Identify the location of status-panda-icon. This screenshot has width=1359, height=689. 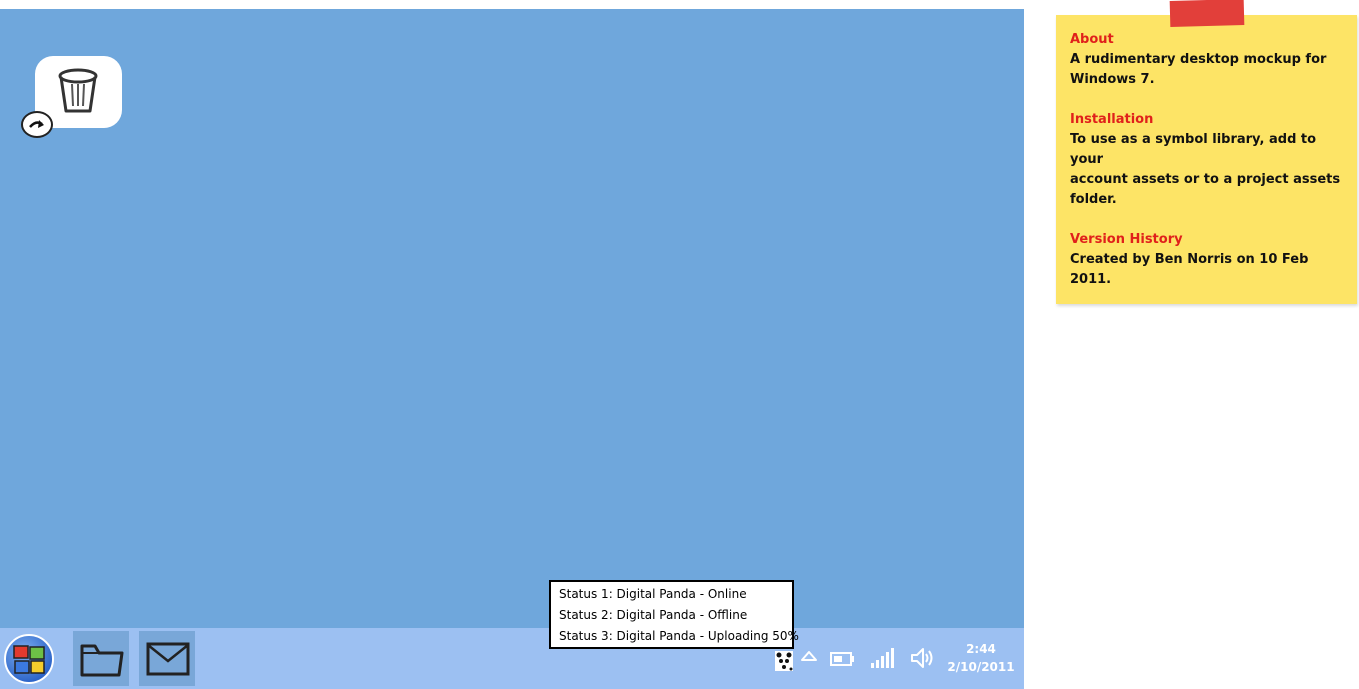
(784, 661).